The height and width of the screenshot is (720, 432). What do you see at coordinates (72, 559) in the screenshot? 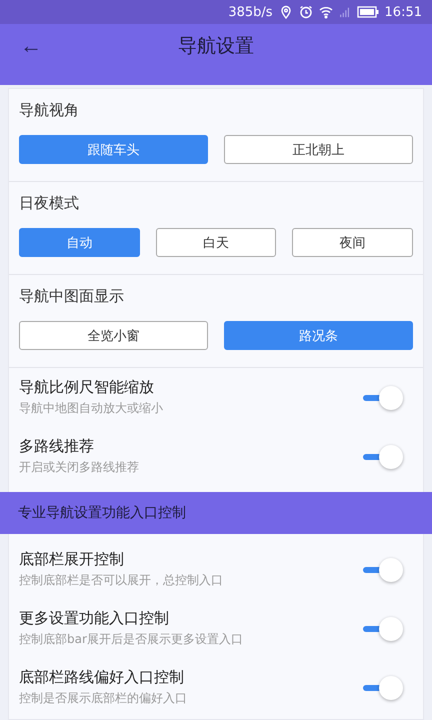
I see `setting-title: 底部栏展开控制` at bounding box center [72, 559].